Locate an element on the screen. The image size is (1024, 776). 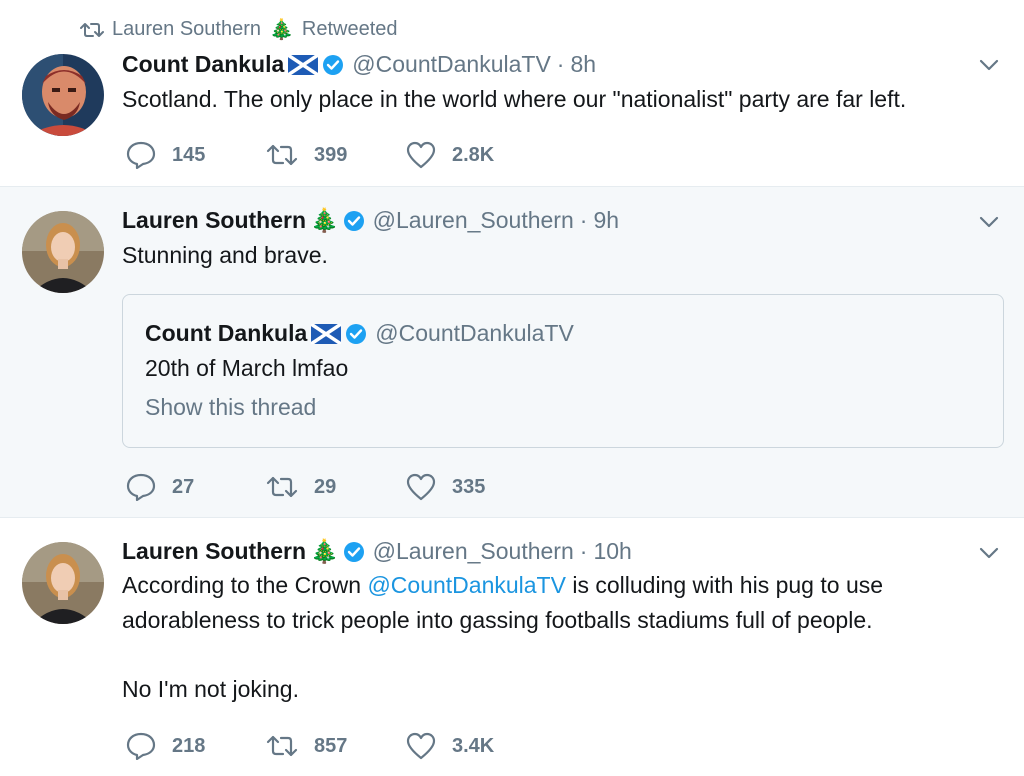
tweet-time: 10h is located at coordinates (612, 551).